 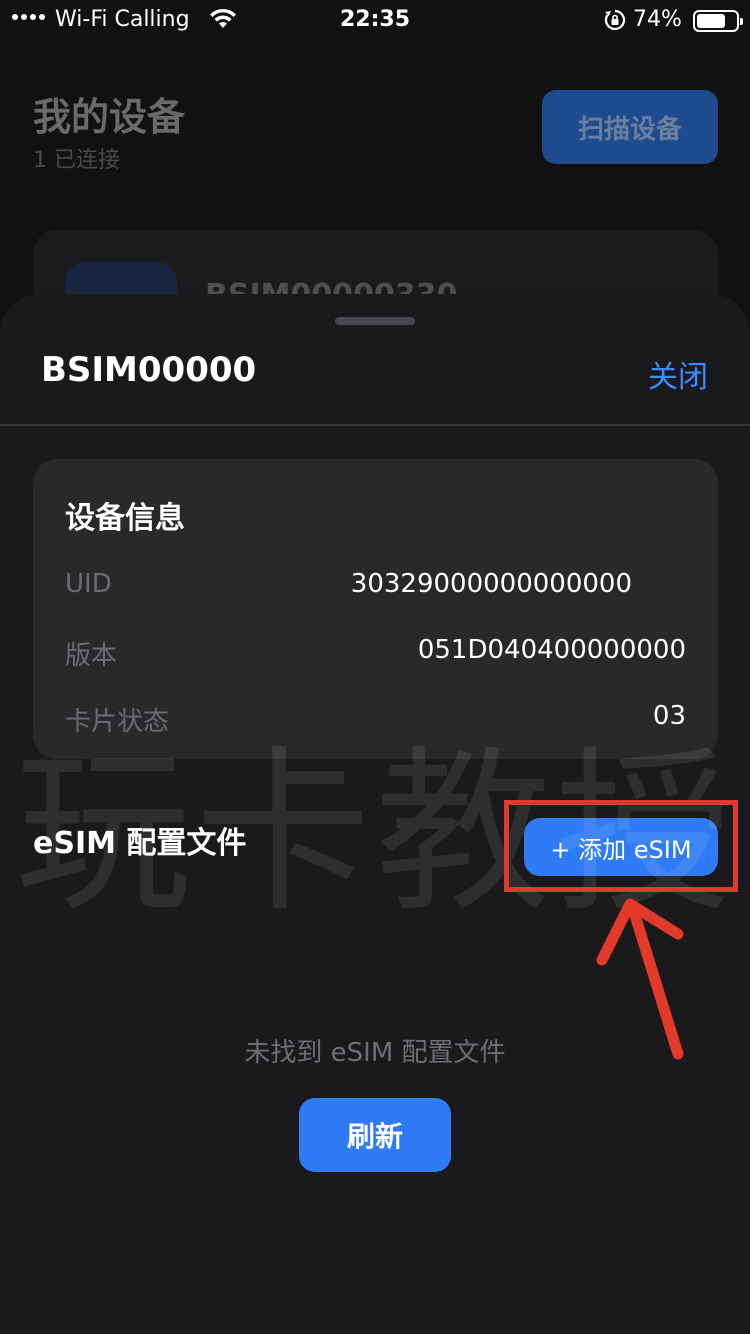 I want to click on add-esim-button: + 添加 eSIM, so click(x=621, y=847).